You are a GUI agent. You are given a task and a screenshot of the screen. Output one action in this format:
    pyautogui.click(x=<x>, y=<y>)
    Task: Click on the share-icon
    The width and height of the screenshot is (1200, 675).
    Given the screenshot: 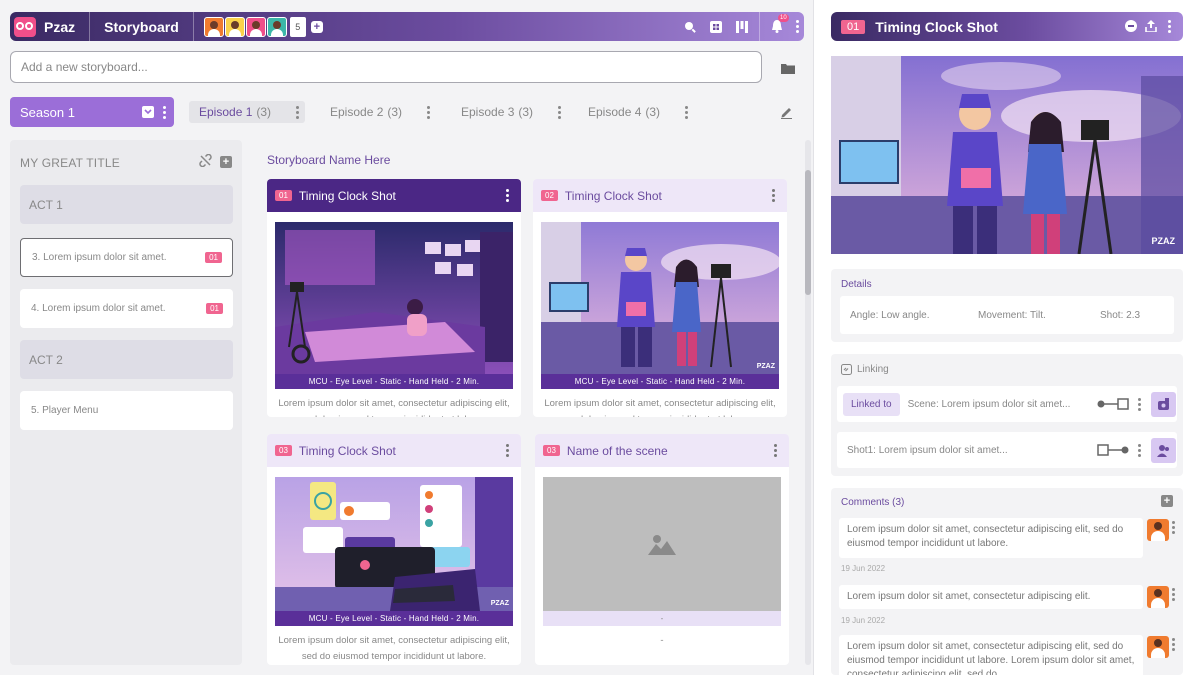 What is the action you would take?
    pyautogui.click(x=1151, y=27)
    